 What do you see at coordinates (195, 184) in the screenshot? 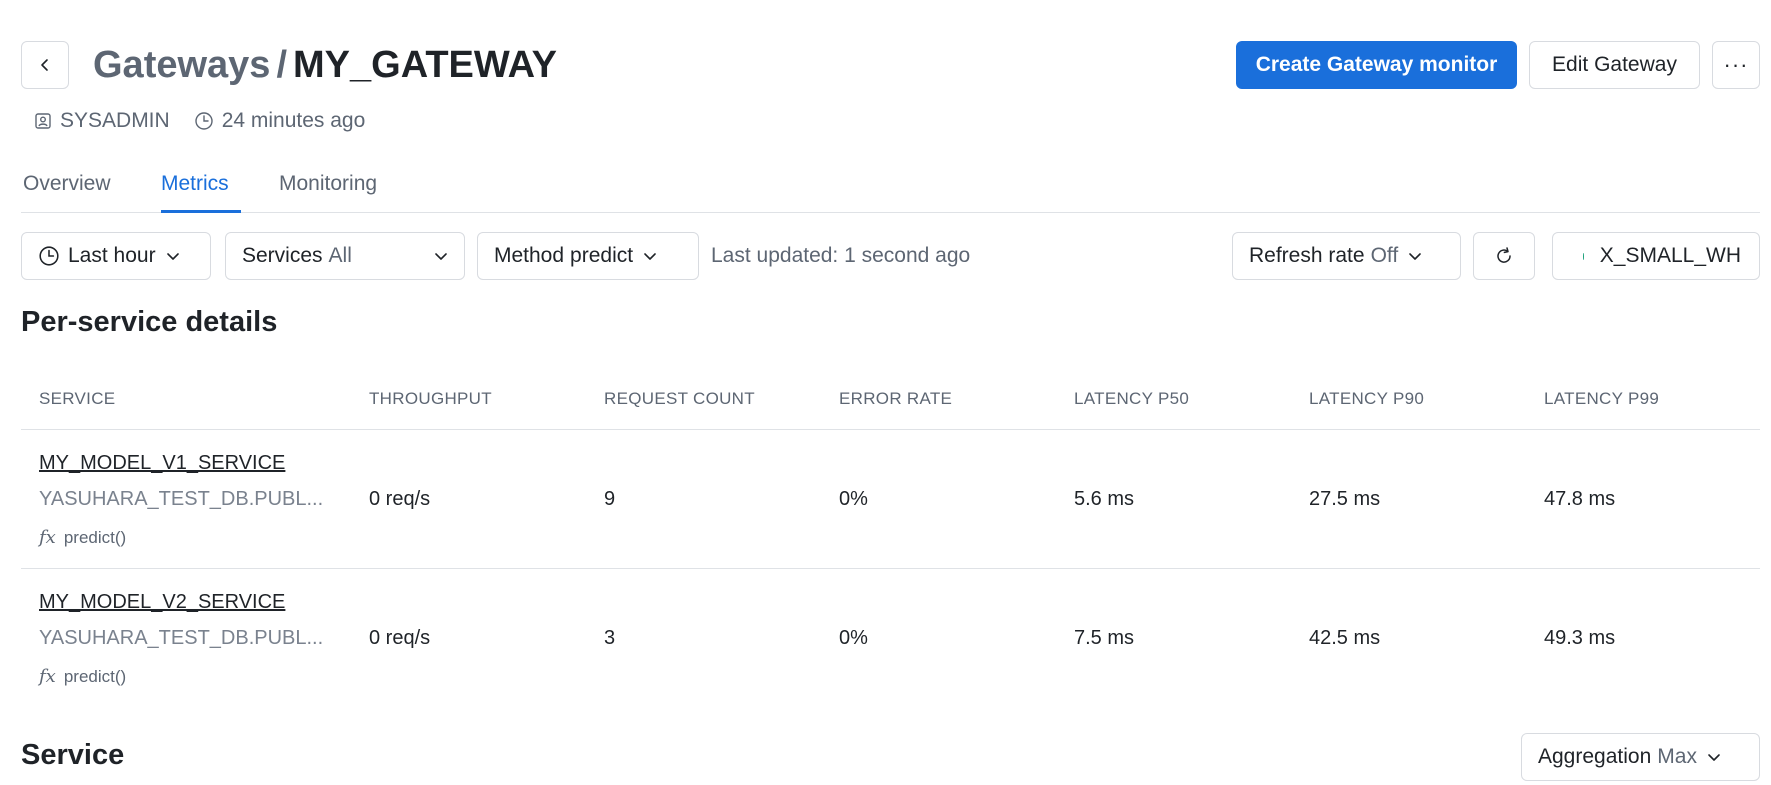
I see `tab-metrics: Metrics` at bounding box center [195, 184].